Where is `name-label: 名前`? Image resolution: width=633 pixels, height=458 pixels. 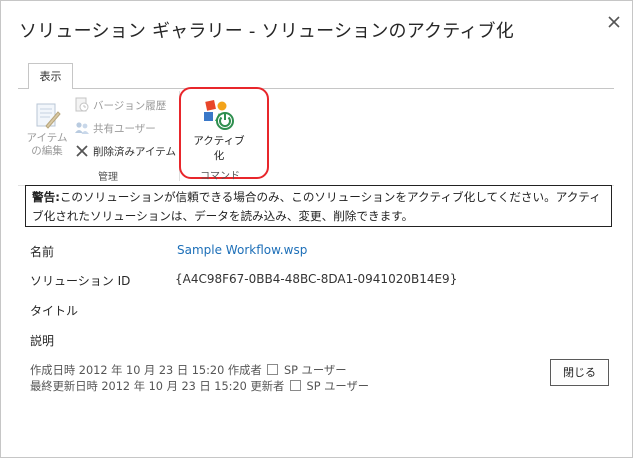
name-label: 名前 is located at coordinates (42, 252).